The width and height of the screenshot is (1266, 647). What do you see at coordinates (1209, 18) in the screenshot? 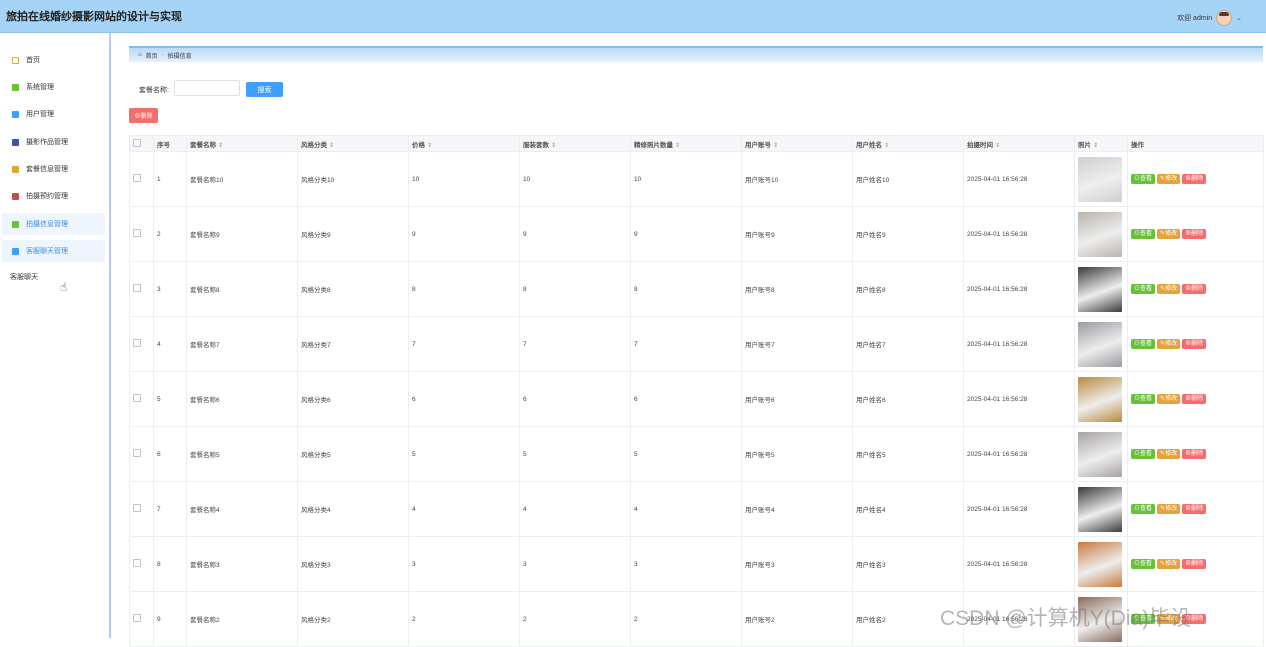
I see `user-menu: 欢迎 admin ⌄` at bounding box center [1209, 18].